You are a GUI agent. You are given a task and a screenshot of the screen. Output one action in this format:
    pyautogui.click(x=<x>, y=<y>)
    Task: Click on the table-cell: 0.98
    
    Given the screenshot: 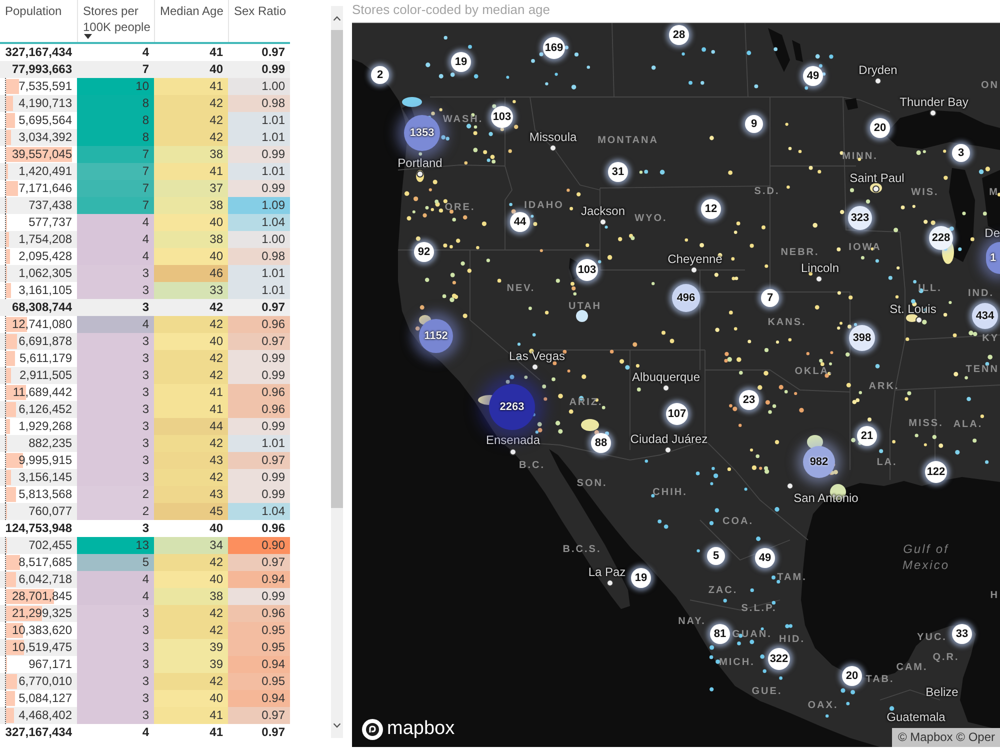 What is the action you would take?
    pyautogui.click(x=259, y=256)
    